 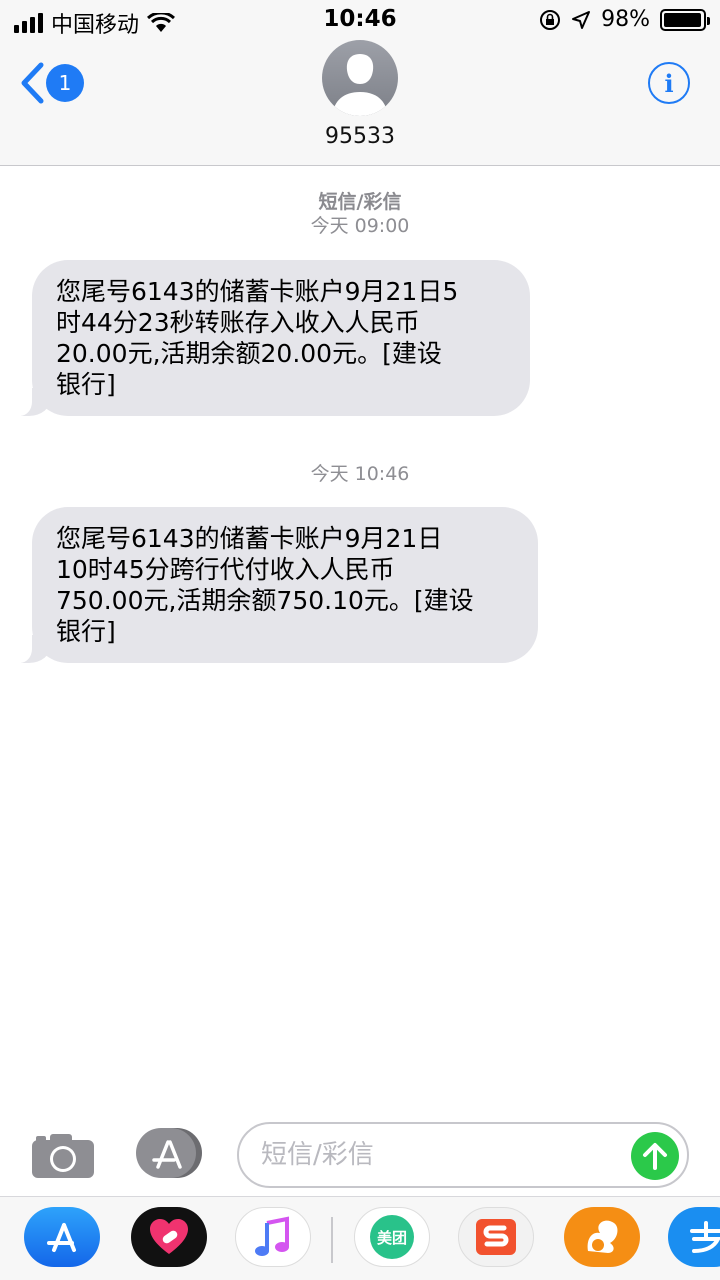 What do you see at coordinates (581, 19) in the screenshot?
I see `location-icon` at bounding box center [581, 19].